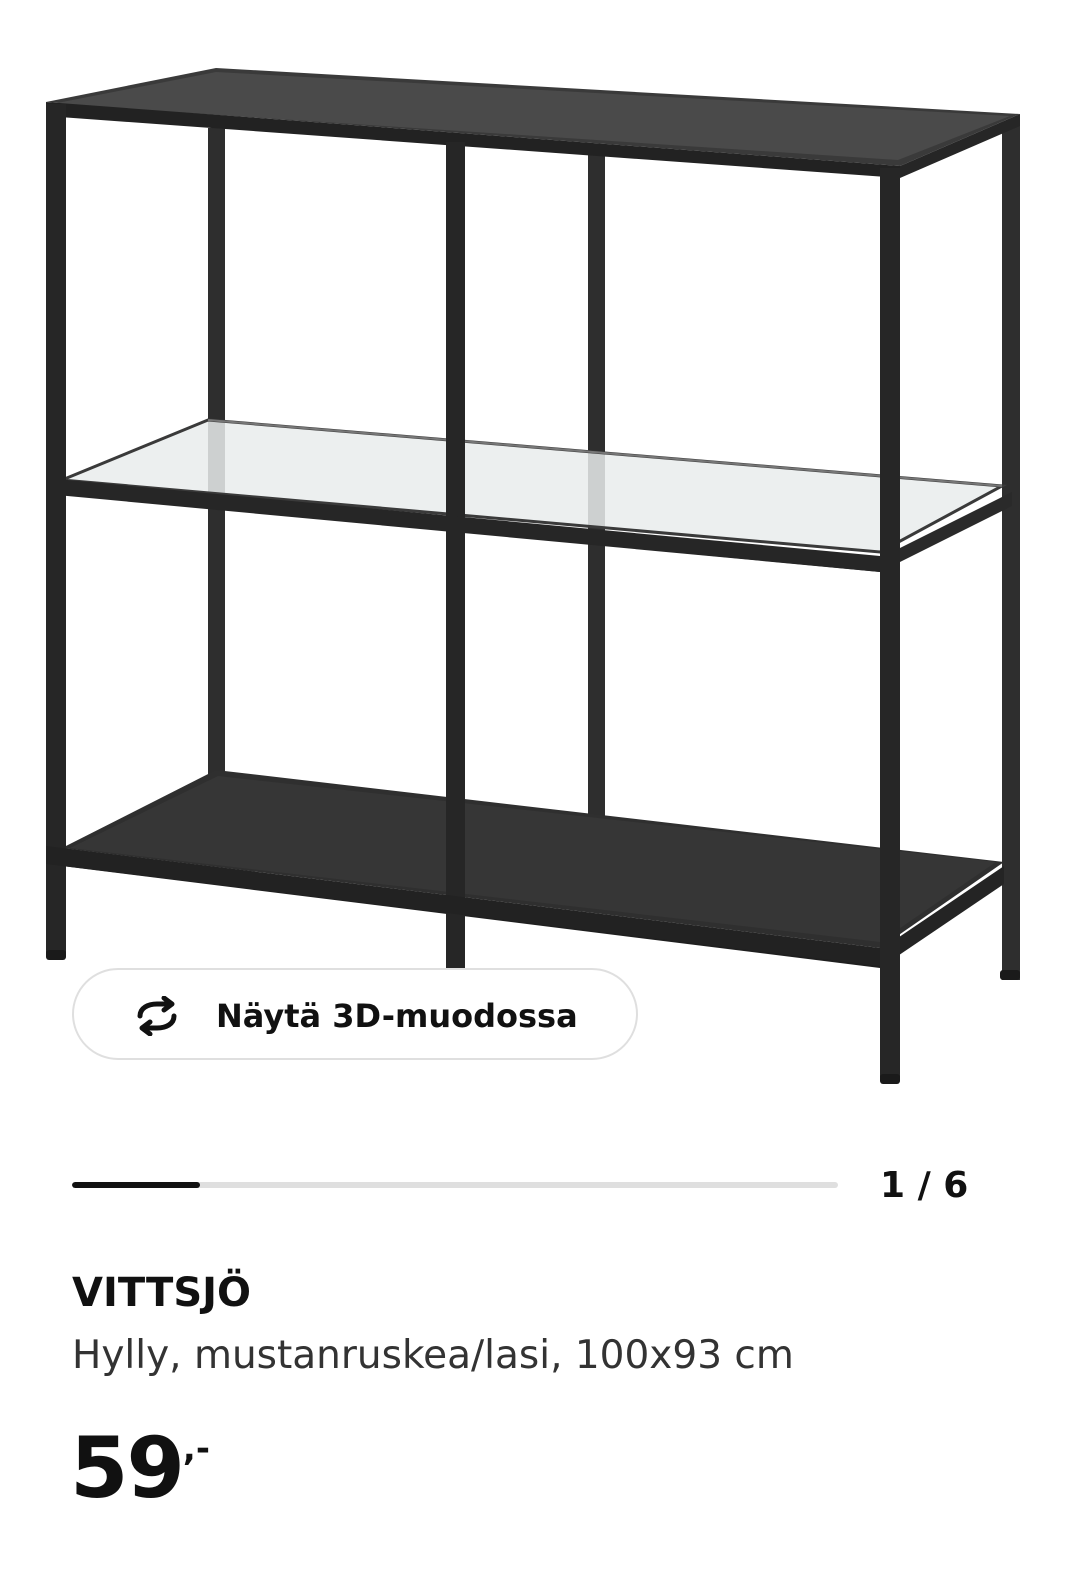 The width and height of the screenshot is (1080, 1590). I want to click on gallery-progress-bar, so click(455, 1185).